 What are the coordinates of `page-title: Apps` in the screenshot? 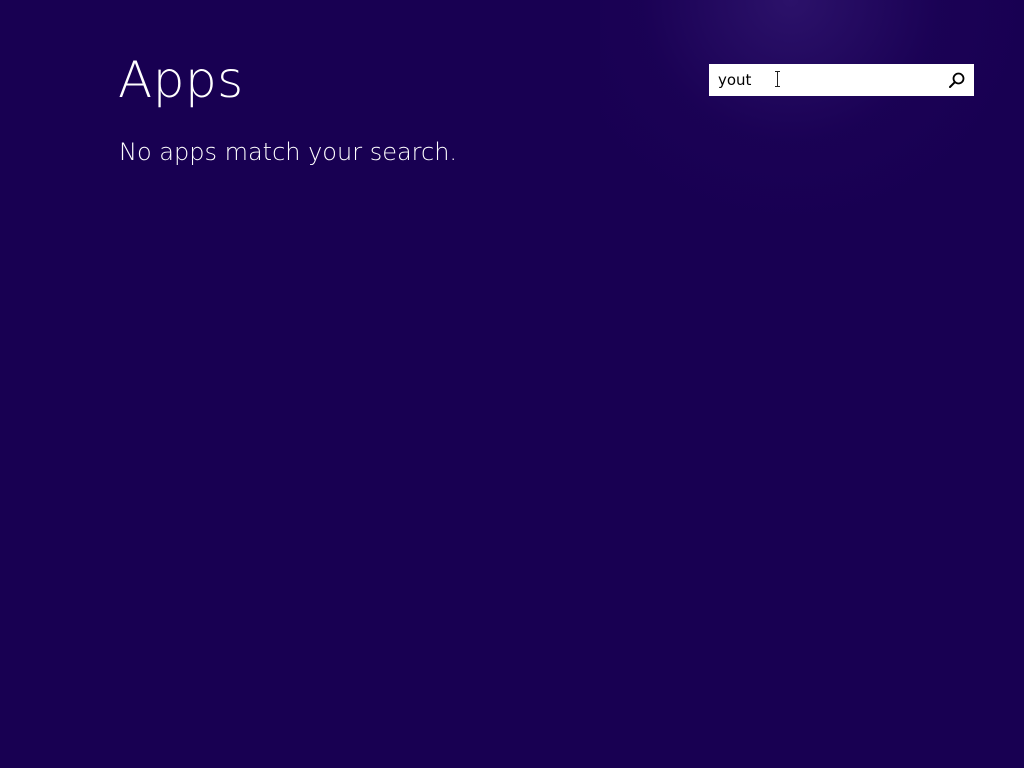 It's located at (181, 80).